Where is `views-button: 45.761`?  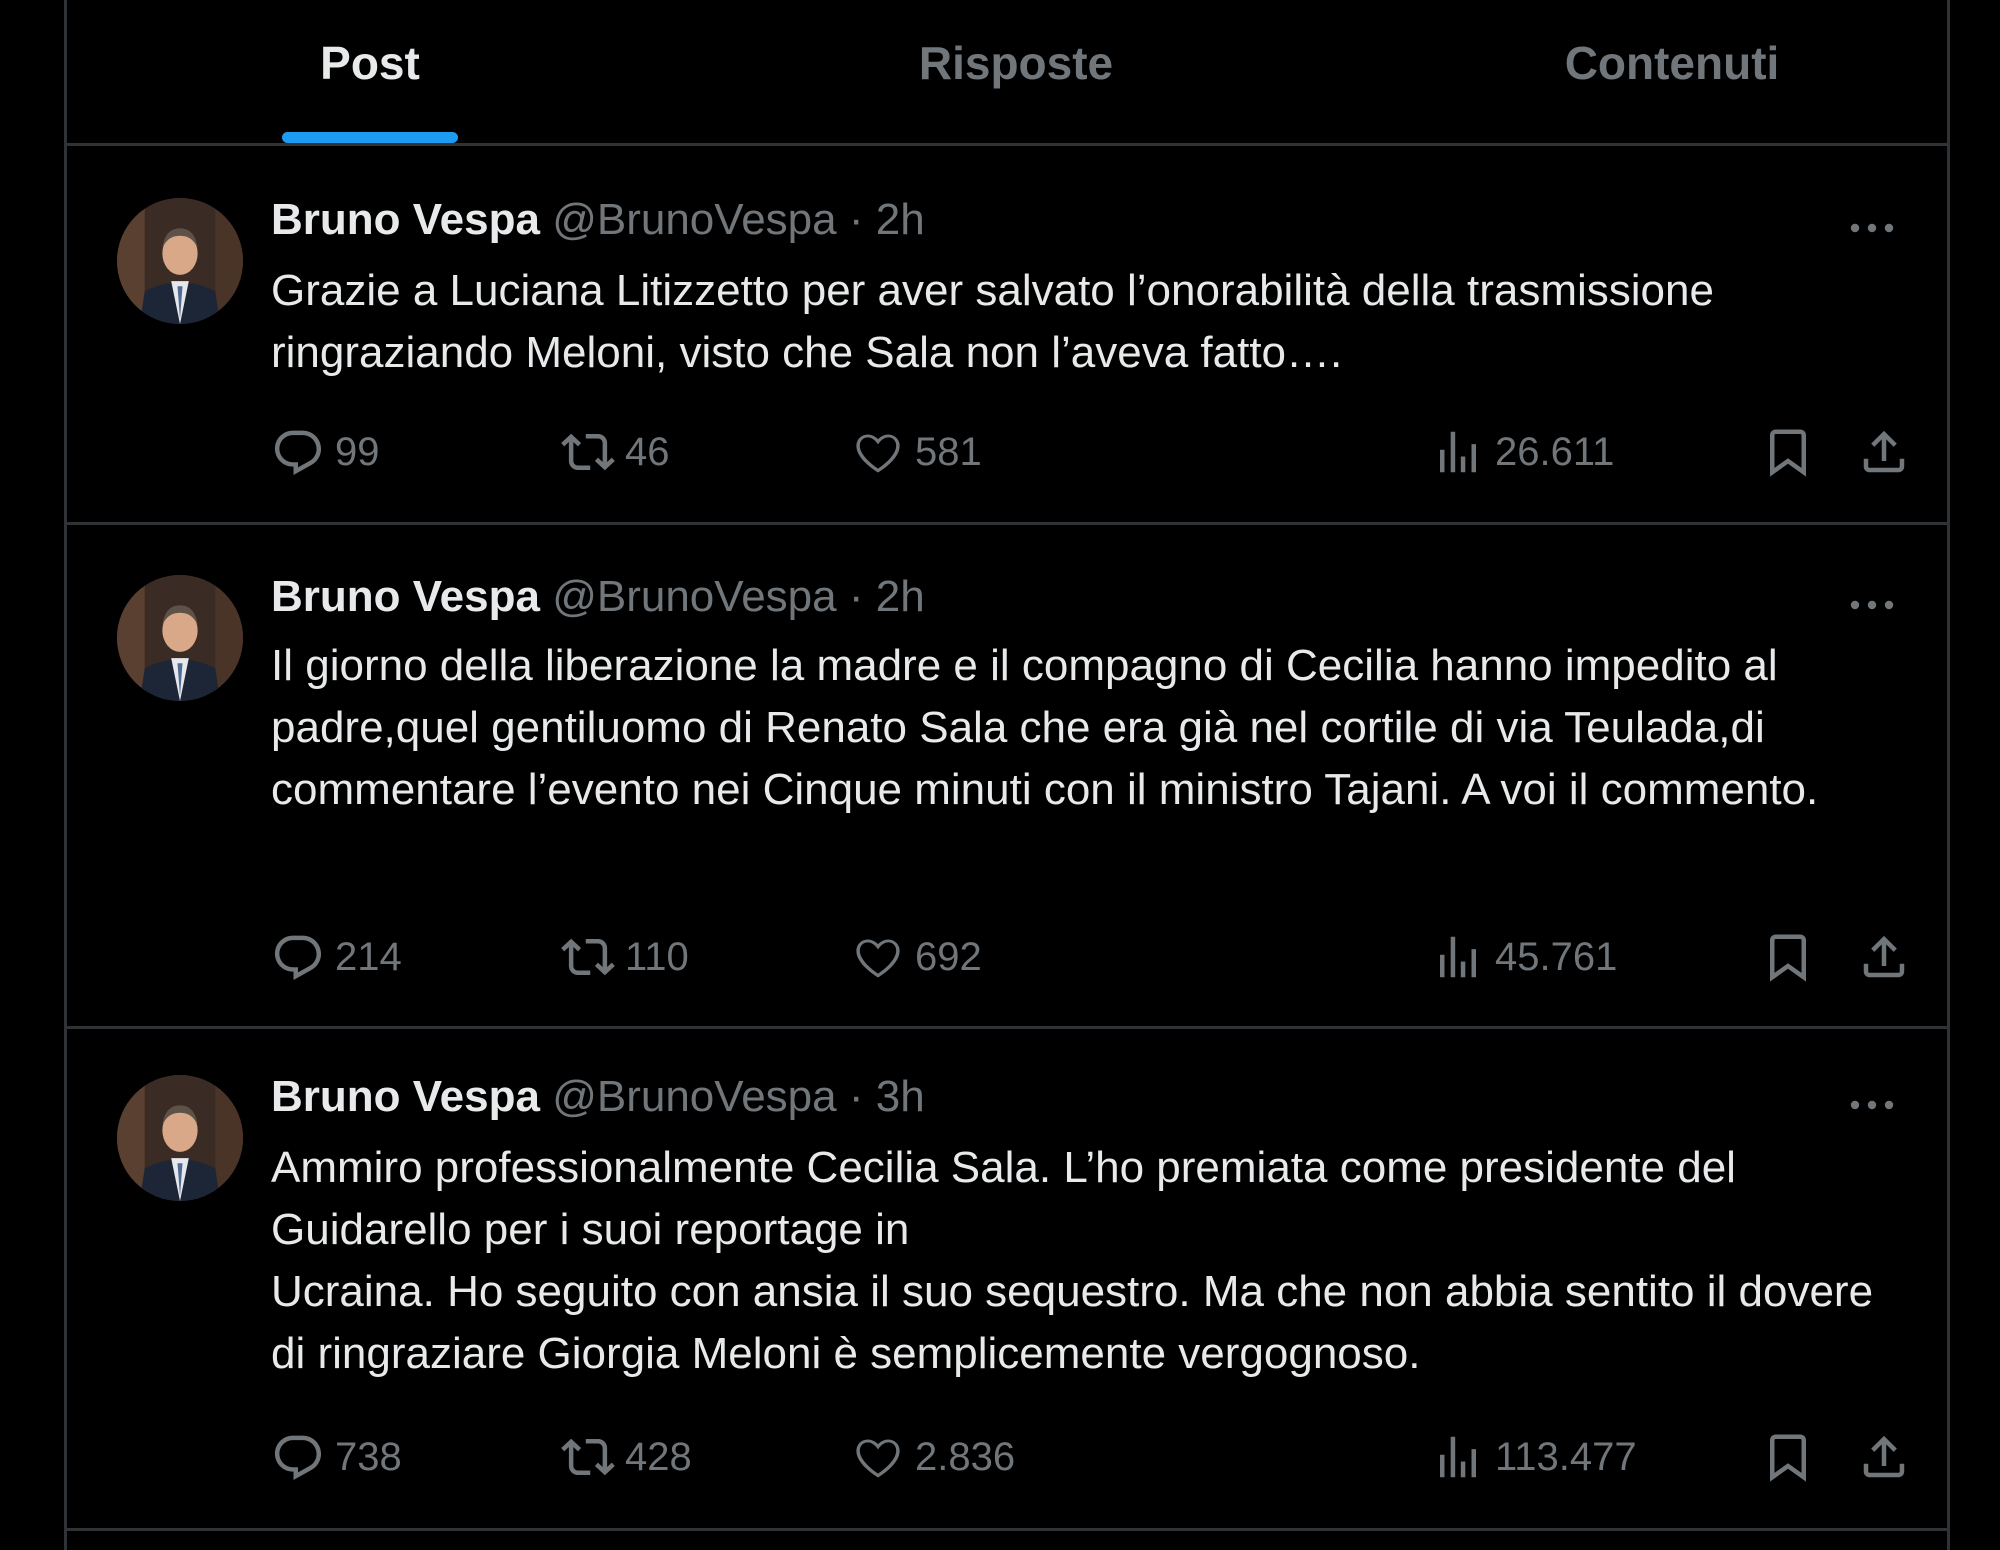 views-button: 45.761 is located at coordinates (1524, 957).